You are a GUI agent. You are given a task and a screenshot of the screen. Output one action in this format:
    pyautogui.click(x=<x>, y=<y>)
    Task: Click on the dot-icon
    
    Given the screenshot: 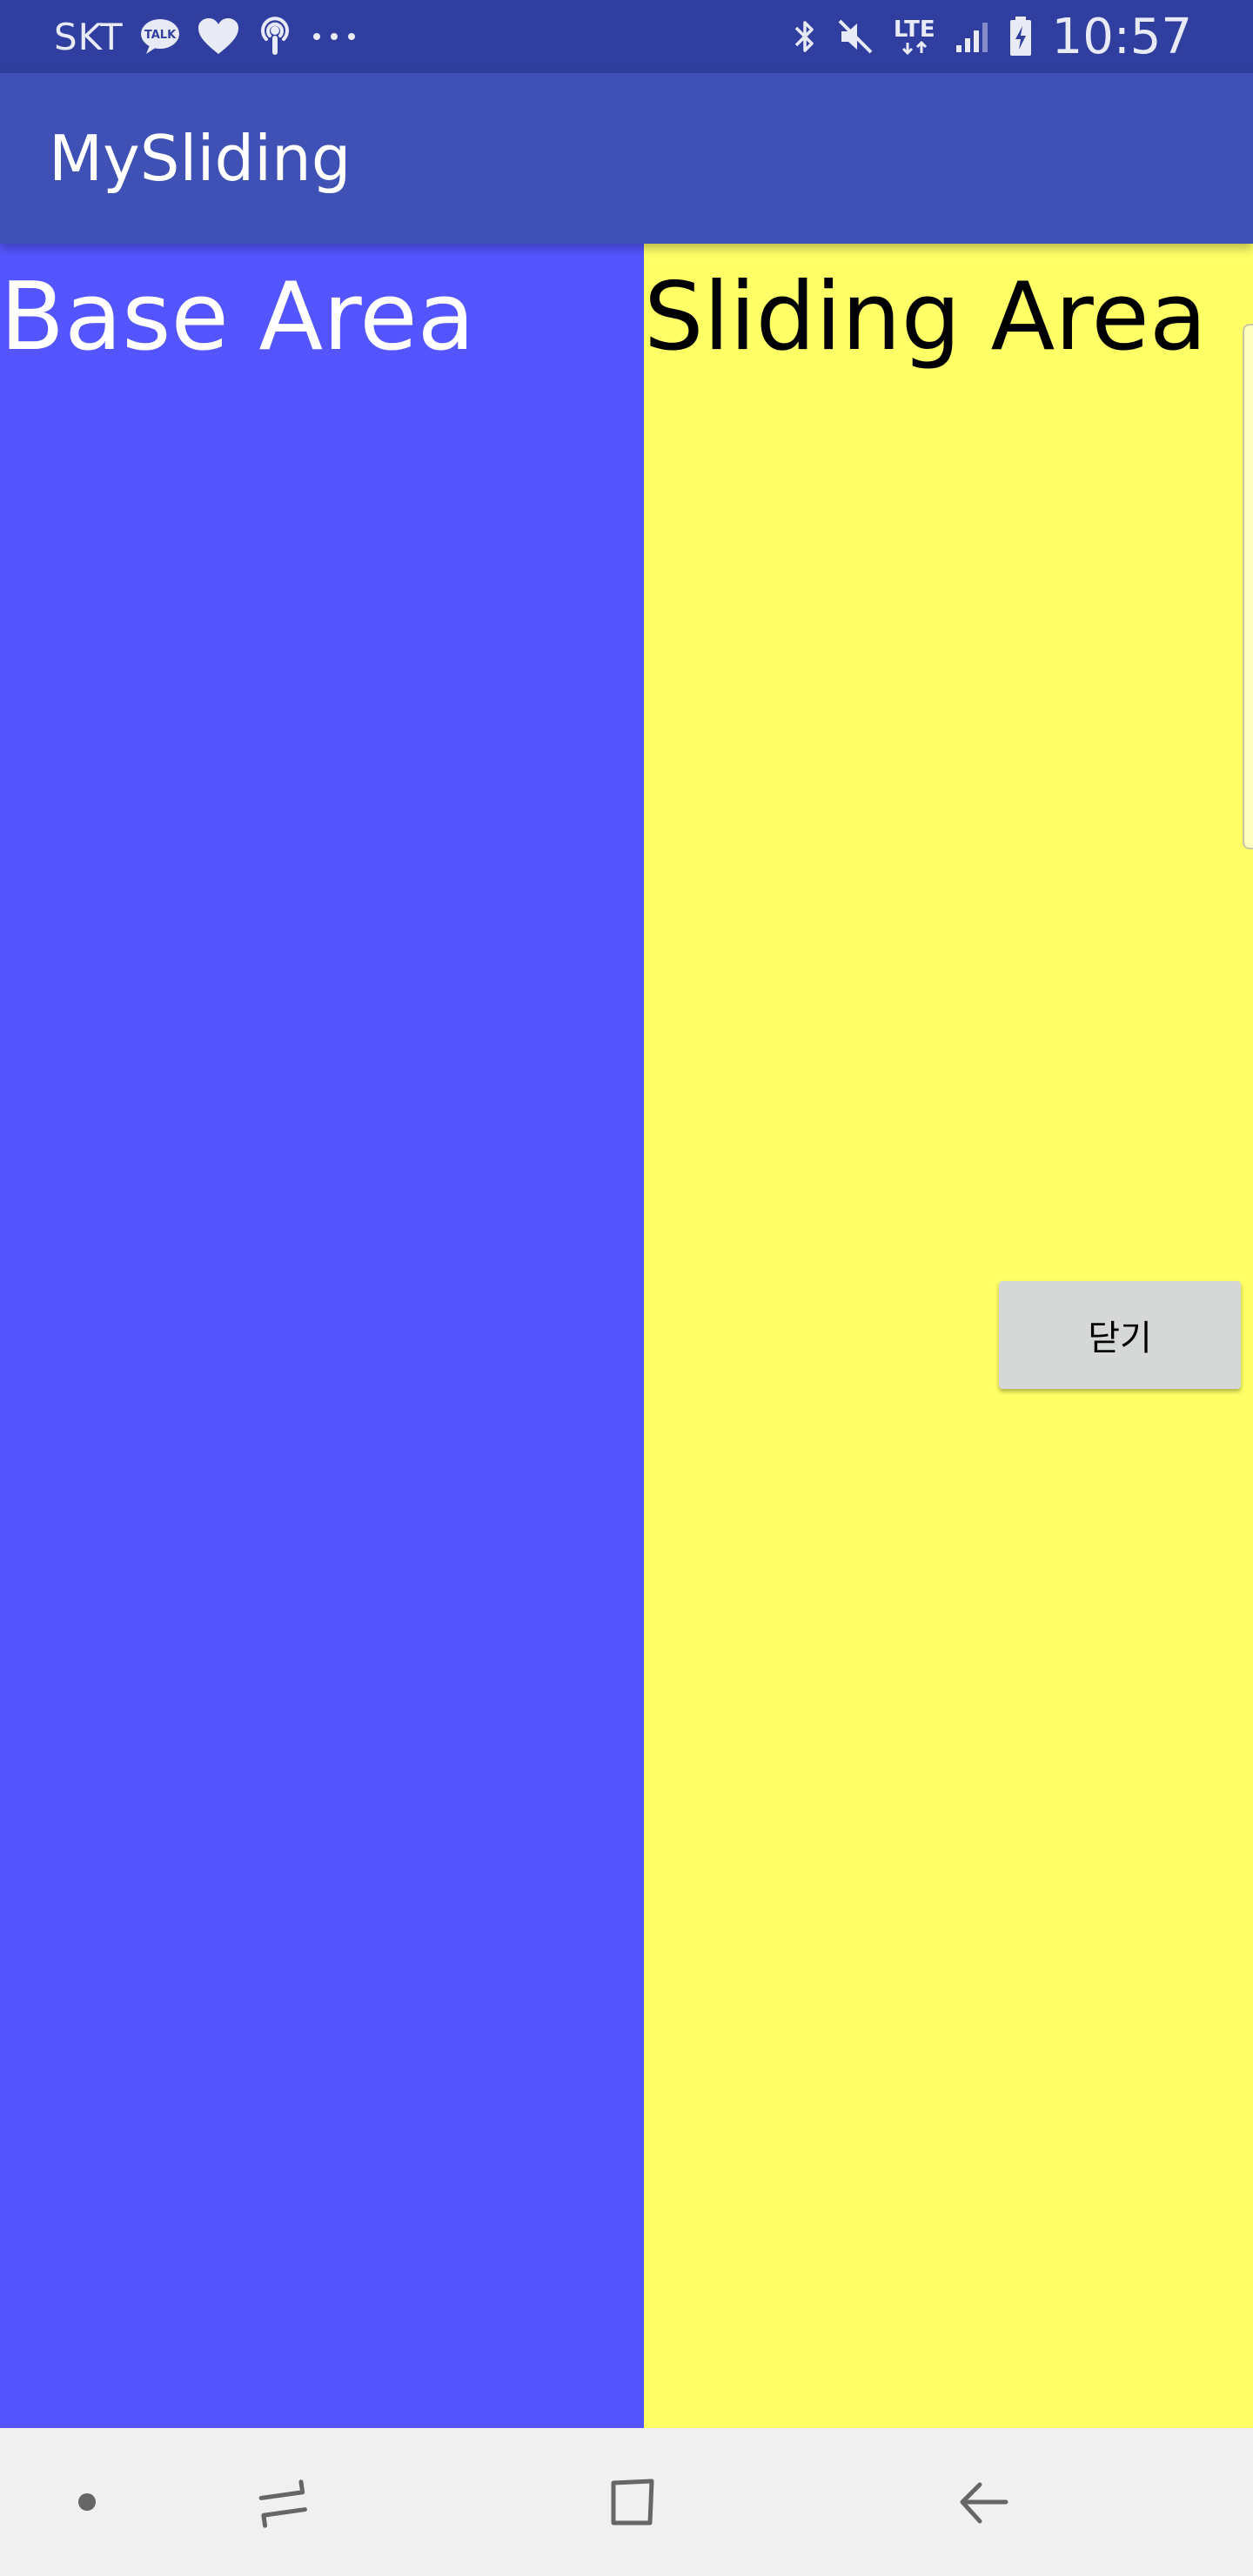 What is the action you would take?
    pyautogui.click(x=87, y=2502)
    